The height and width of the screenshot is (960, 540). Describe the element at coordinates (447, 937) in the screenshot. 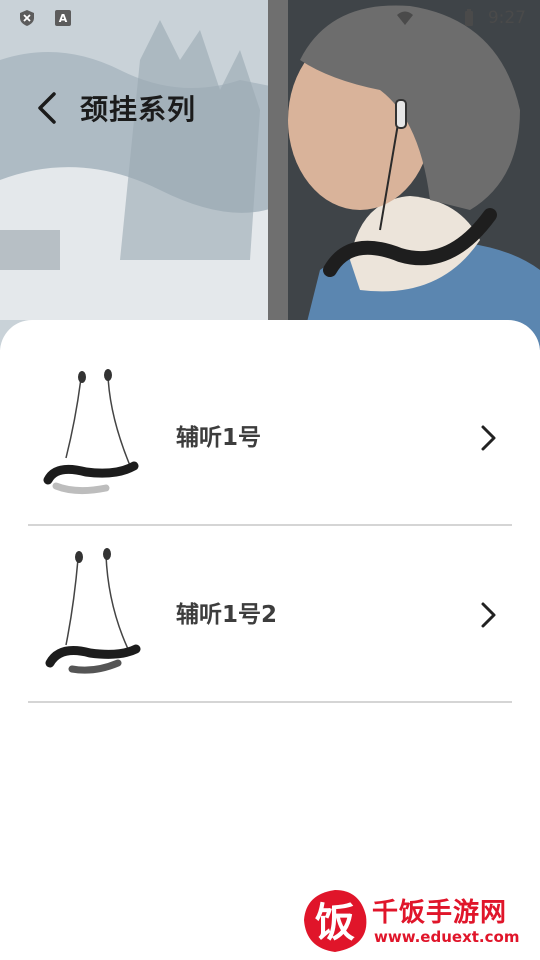

I see `watermark-url: www.eduext.com` at that location.